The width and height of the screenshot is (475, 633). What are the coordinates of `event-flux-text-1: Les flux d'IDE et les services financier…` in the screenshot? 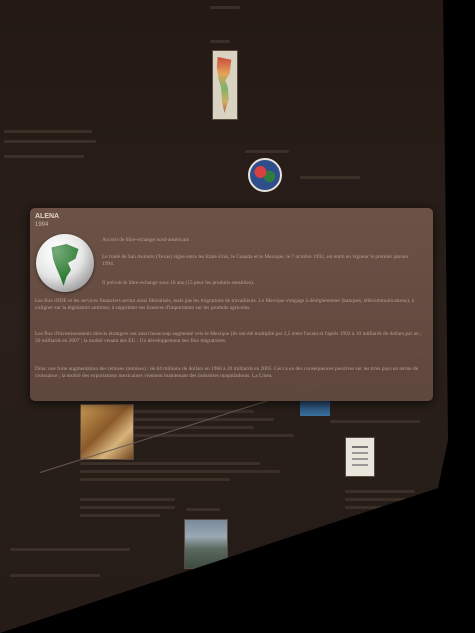 It's located at (225, 305).